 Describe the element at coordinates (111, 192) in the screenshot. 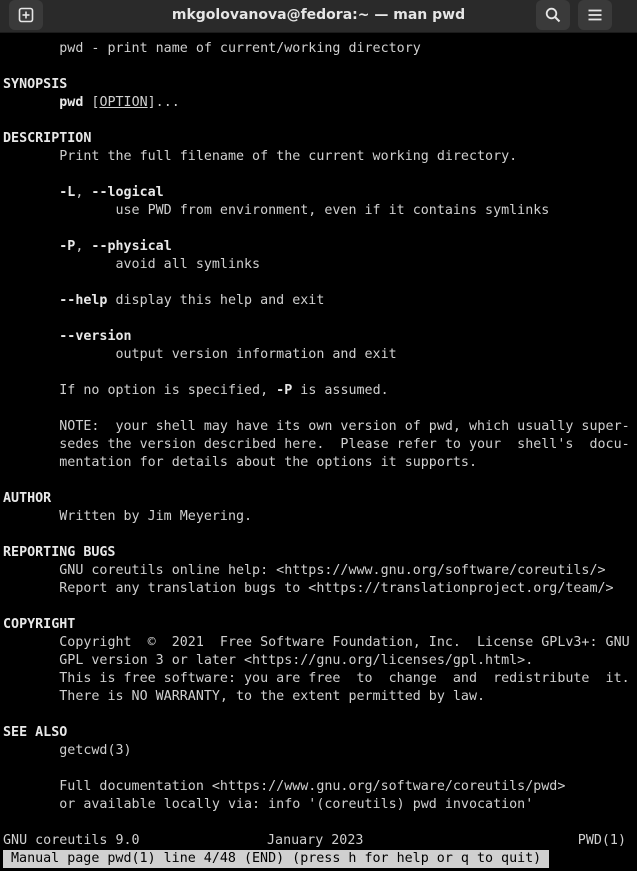

I see `option-logical: -L, --logical` at that location.